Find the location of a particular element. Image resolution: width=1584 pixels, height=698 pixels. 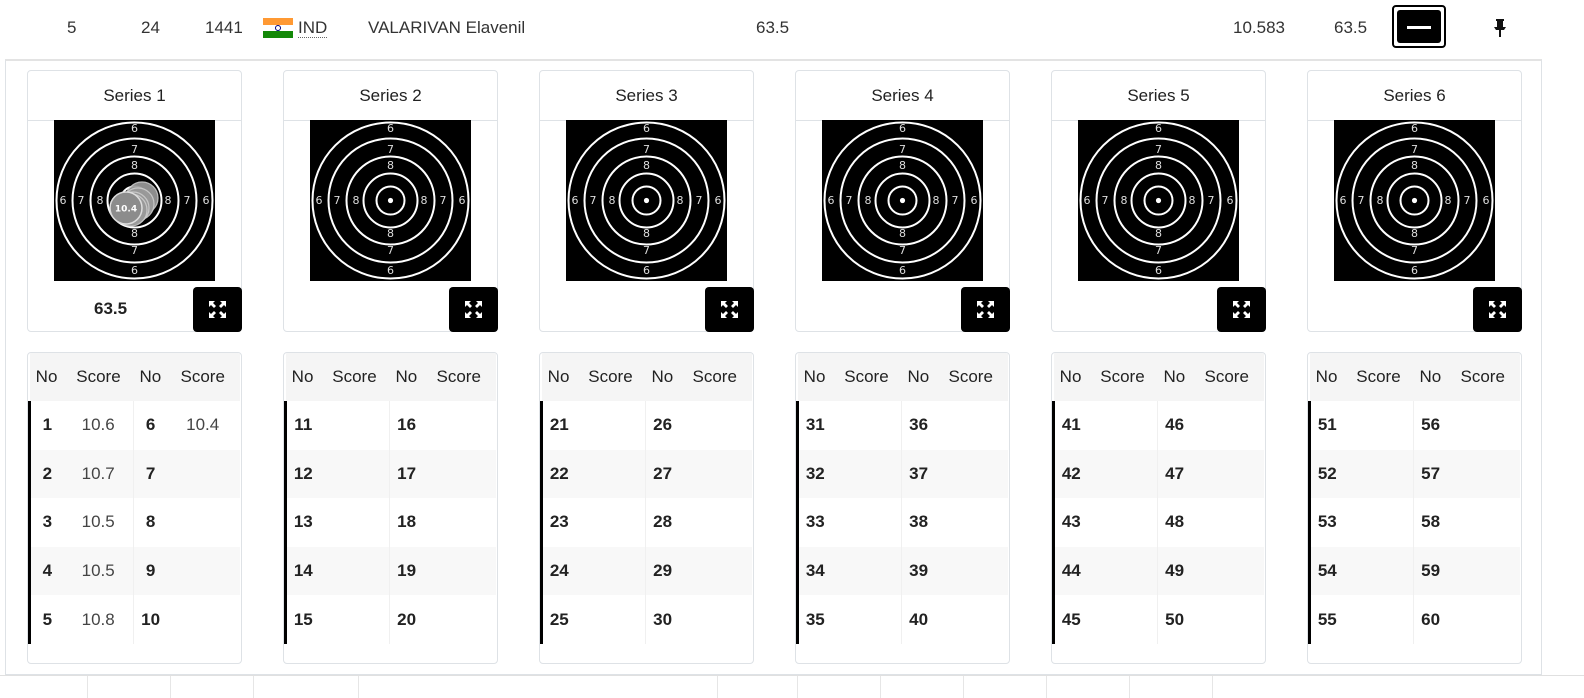

table-row: 45 50 is located at coordinates (1158, 619).